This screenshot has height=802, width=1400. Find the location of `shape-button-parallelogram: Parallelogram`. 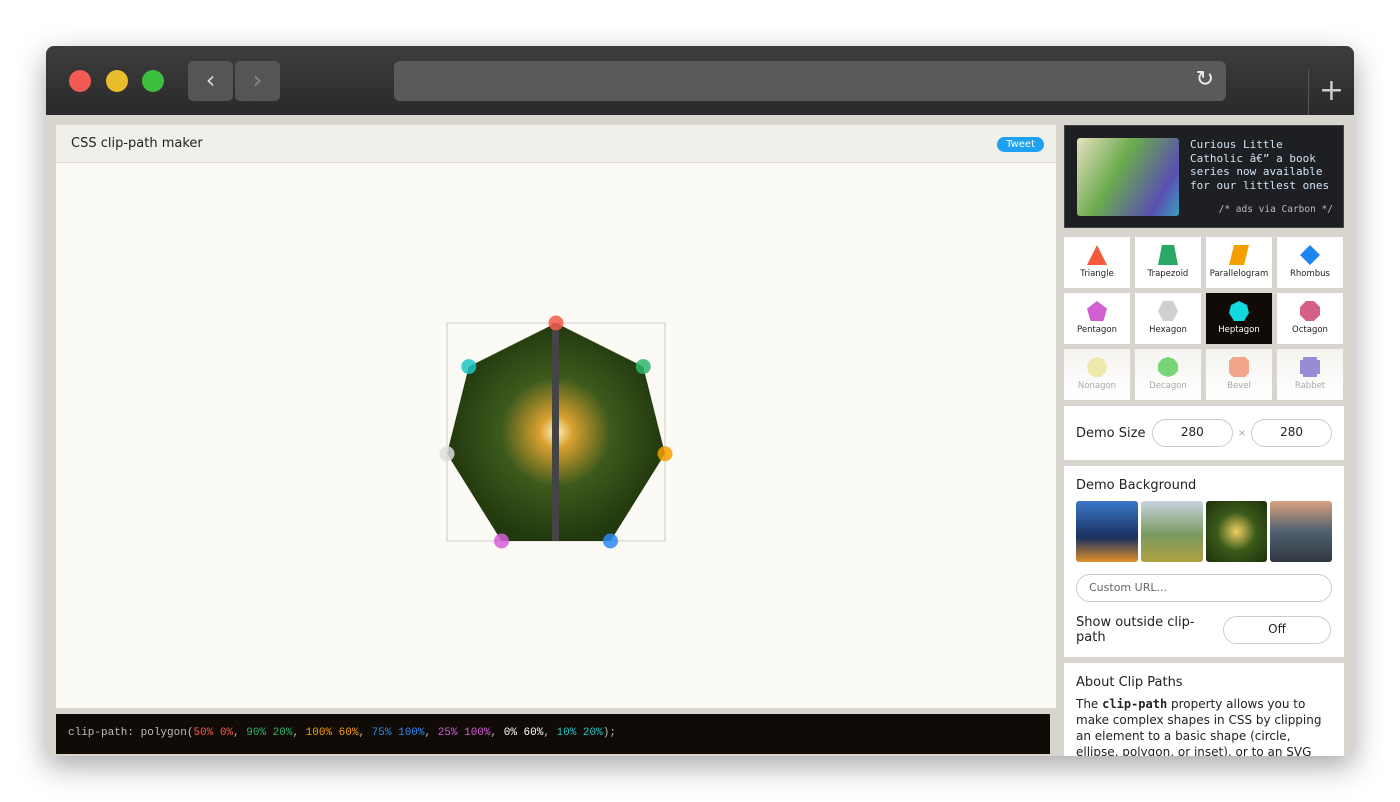

shape-button-parallelogram: Parallelogram is located at coordinates (1239, 262).